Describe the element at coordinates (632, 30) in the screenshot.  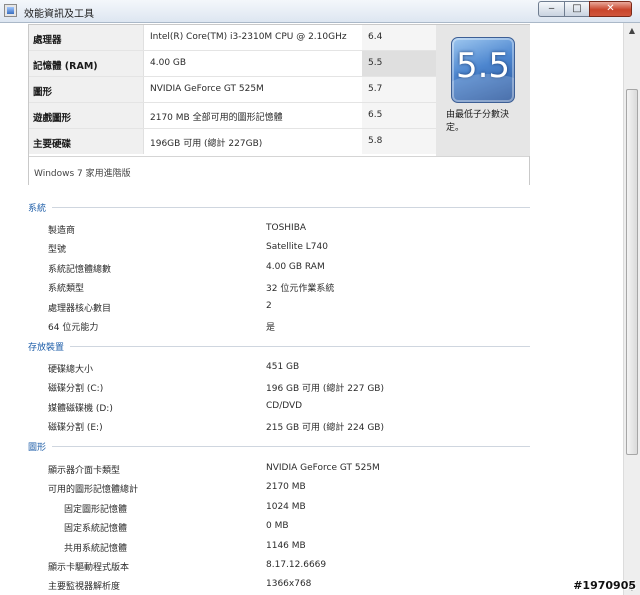
I see `scroll-up-arrow-icon: ▲` at that location.